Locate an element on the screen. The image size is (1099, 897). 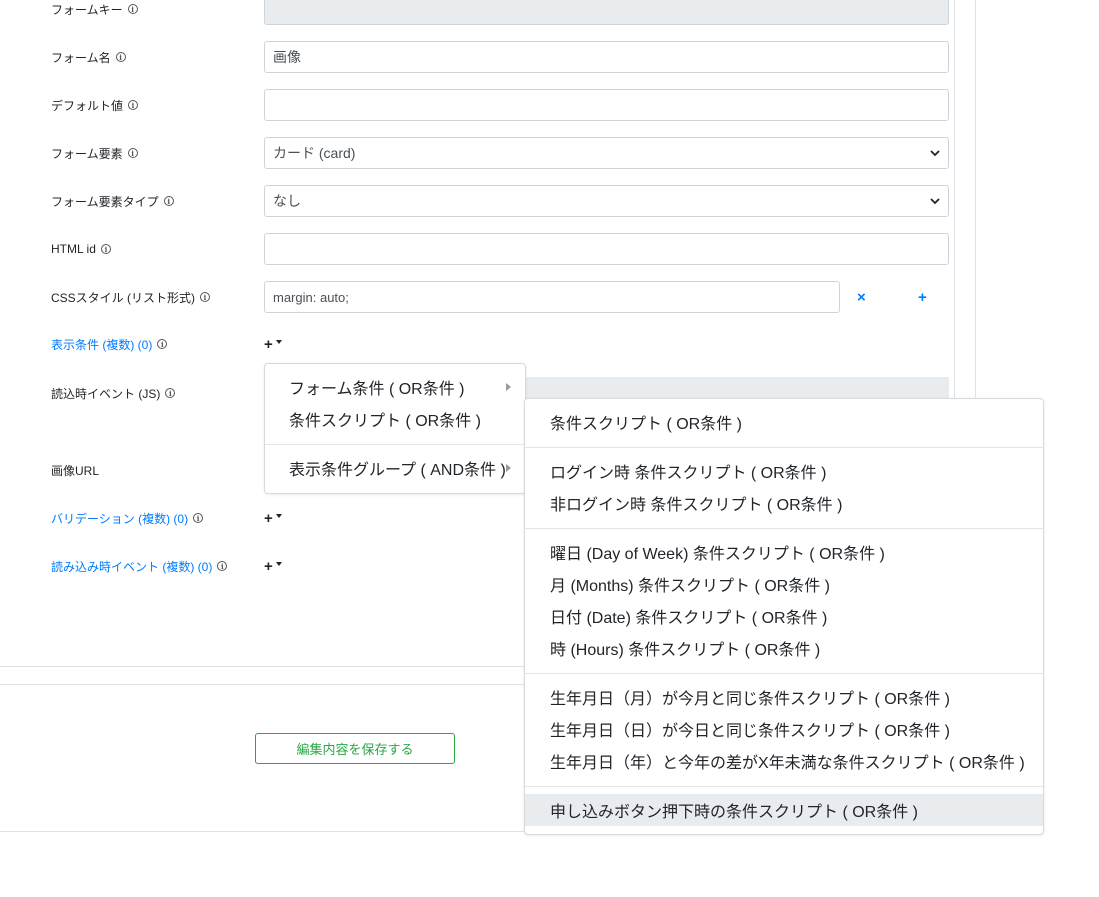
html-id-label: HTML id i is located at coordinates (81, 249).